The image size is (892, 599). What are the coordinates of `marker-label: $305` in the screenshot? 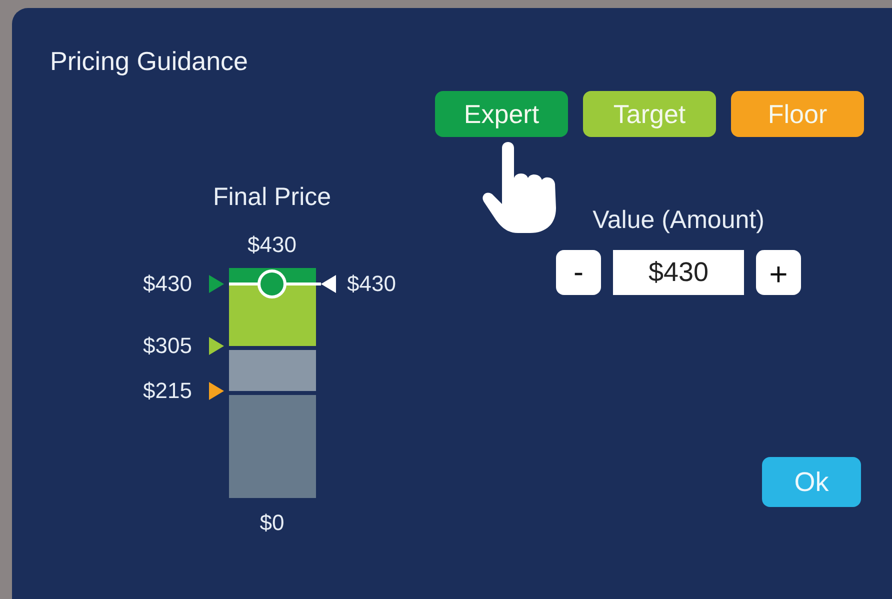 It's located at (167, 346).